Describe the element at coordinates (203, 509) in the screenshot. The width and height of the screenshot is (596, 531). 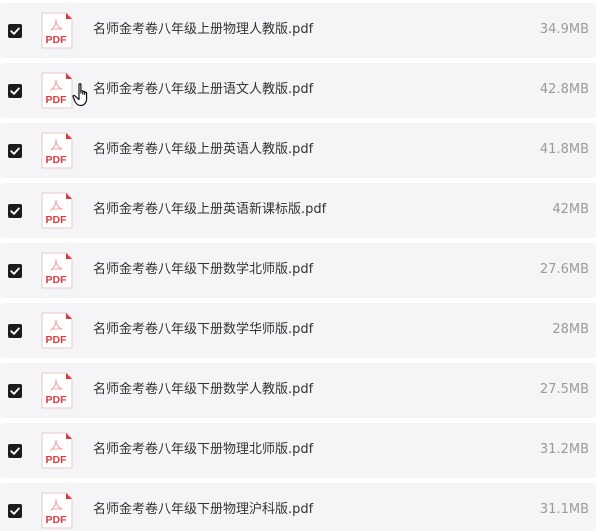
I see `file-name: 名师金考卷八年级下册物理沪科版.pdf` at that location.